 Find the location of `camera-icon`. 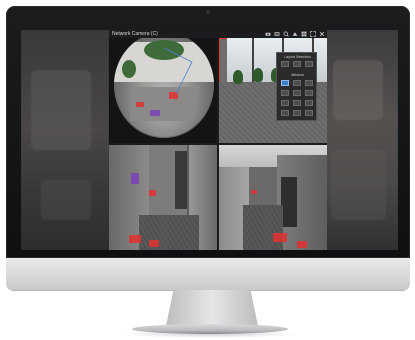

camera-icon is located at coordinates (268, 34).